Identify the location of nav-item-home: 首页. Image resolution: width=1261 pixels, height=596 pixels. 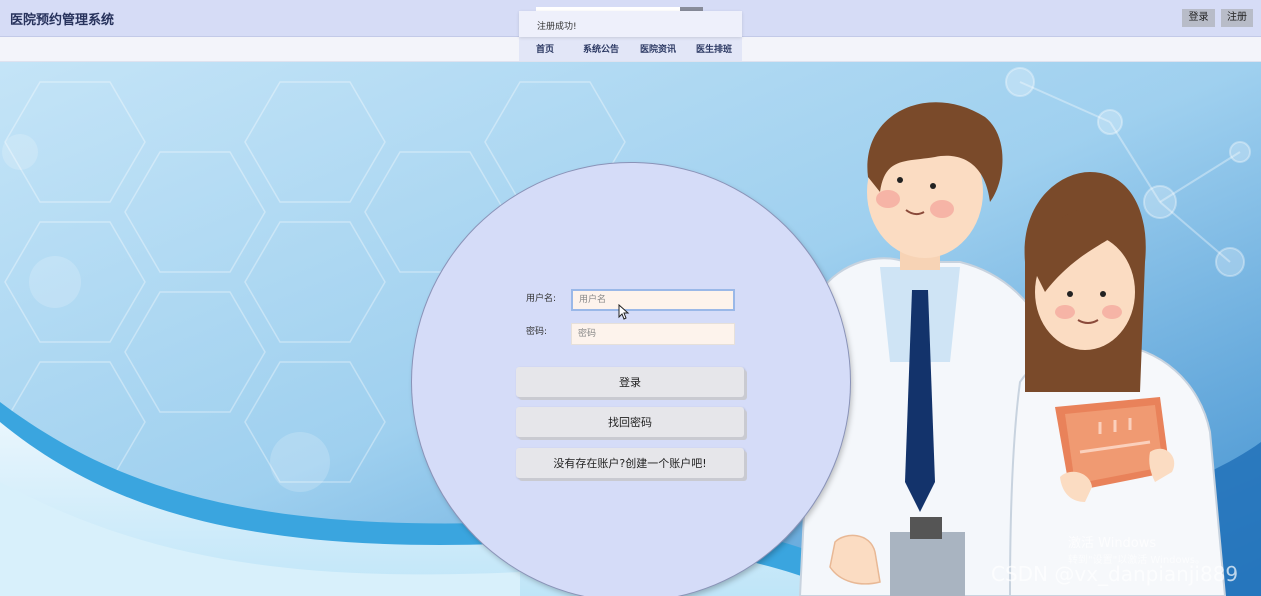
(545, 48).